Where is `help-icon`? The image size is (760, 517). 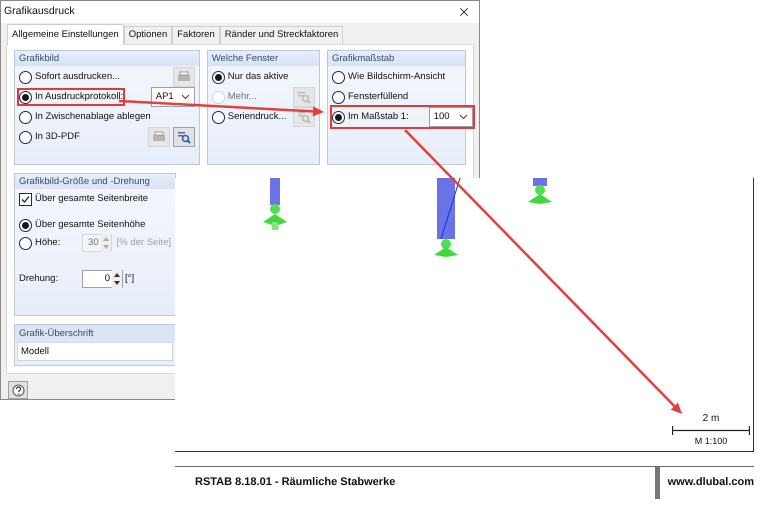 help-icon is located at coordinates (18, 390).